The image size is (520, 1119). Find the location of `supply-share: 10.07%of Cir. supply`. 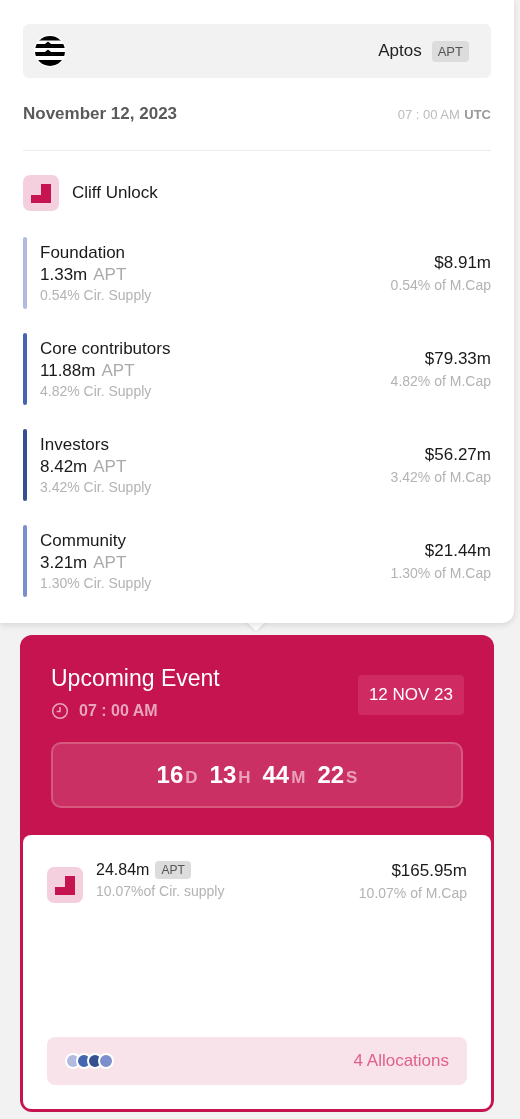

supply-share: 10.07%of Cir. supply is located at coordinates (161, 891).